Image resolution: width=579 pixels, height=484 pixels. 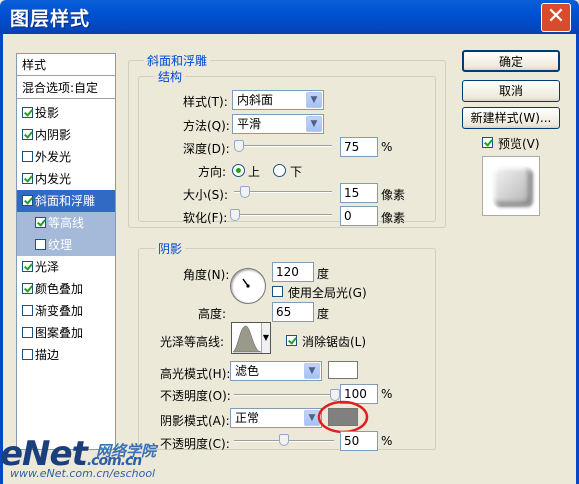 I want to click on angle-dial, so click(x=248, y=286).